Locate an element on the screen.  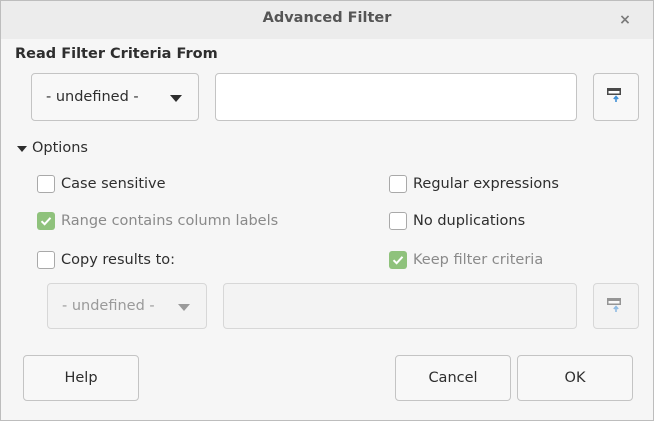
close-button: × is located at coordinates (625, 20).